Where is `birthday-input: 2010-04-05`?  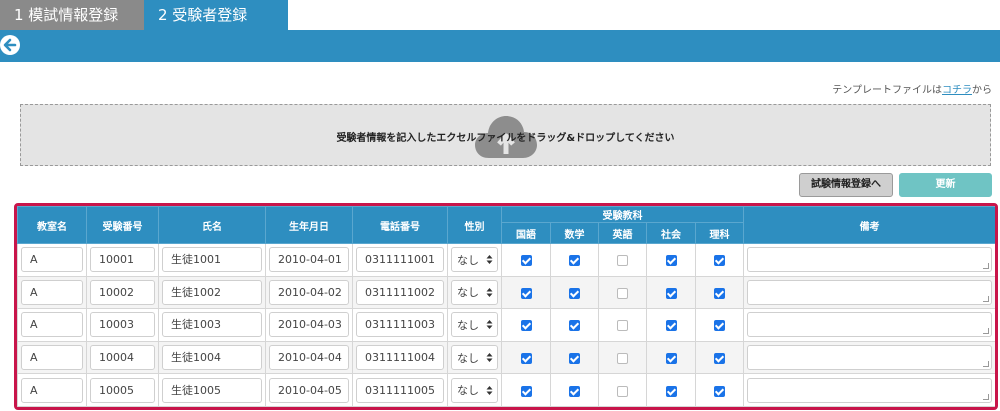 birthday-input: 2010-04-05 is located at coordinates (309, 390).